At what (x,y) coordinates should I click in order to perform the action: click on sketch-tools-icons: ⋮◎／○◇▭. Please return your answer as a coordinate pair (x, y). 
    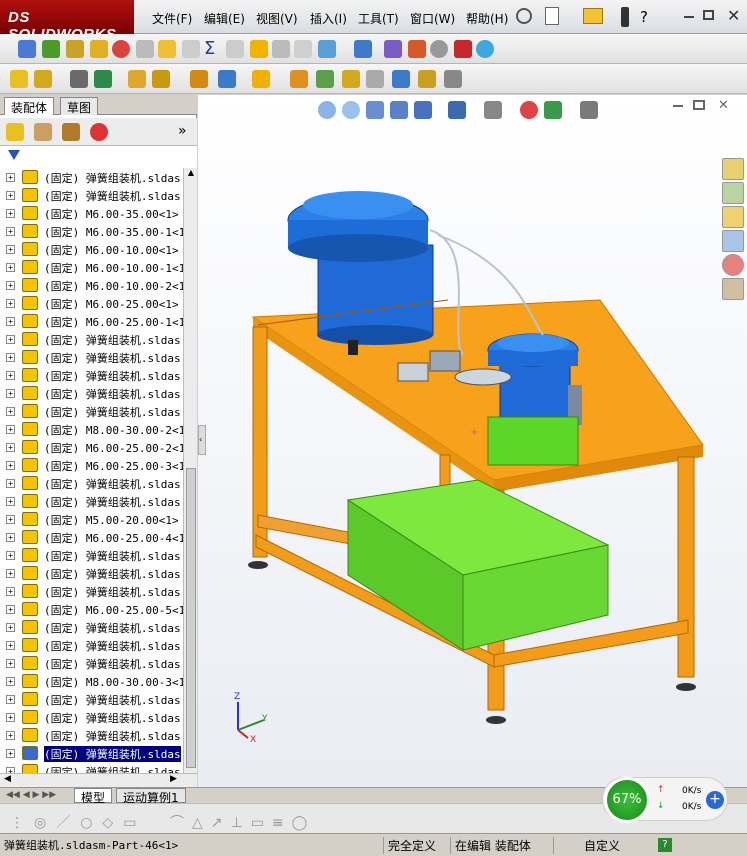
    Looking at the image, I should click on (78, 822).